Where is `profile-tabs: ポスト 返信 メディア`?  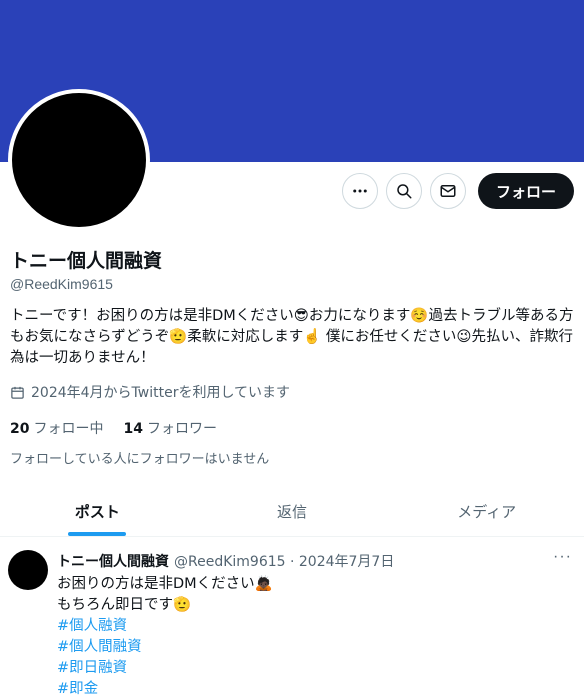
profile-tabs: ポスト 返信 メディア is located at coordinates (292, 512).